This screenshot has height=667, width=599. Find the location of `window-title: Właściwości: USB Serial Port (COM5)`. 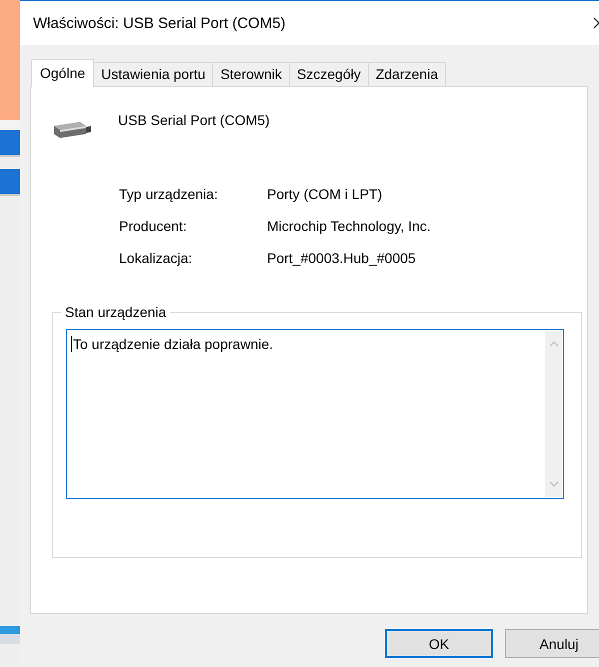

window-title: Właściwości: USB Serial Port (COM5) is located at coordinates (159, 23).